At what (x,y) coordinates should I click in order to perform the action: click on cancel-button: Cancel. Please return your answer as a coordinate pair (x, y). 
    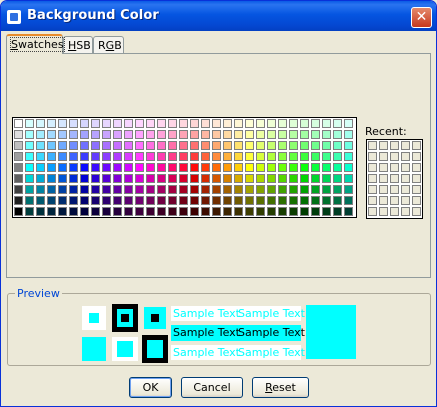
    Looking at the image, I should click on (212, 387).